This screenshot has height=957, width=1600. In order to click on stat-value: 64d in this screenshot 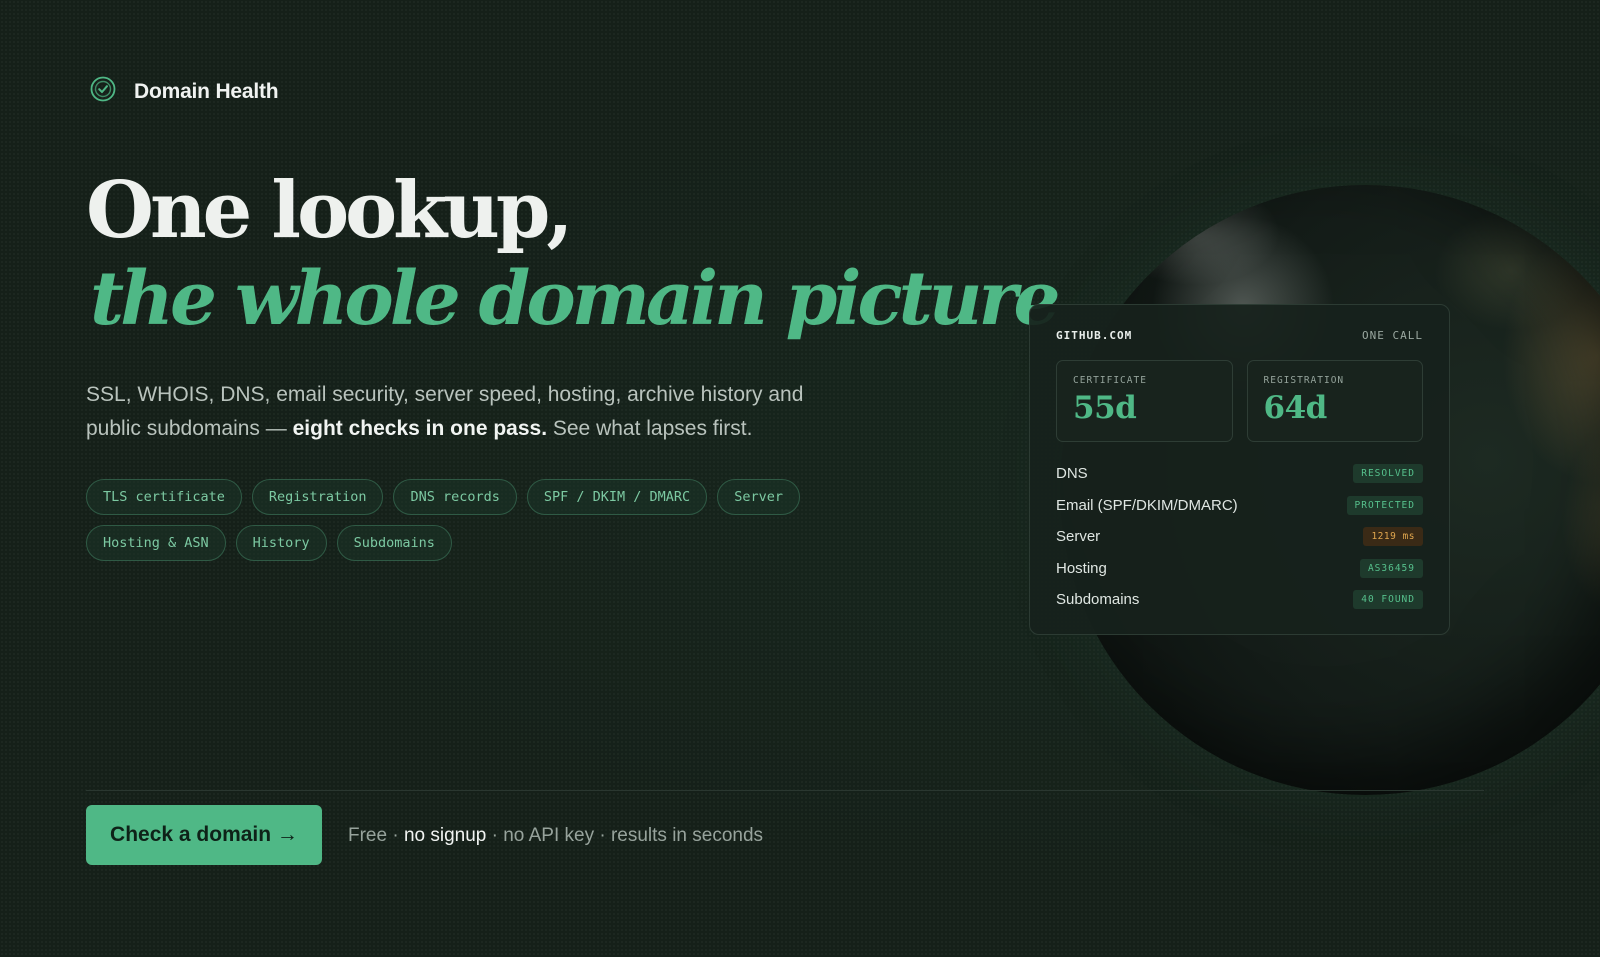, I will do `click(1295, 408)`.